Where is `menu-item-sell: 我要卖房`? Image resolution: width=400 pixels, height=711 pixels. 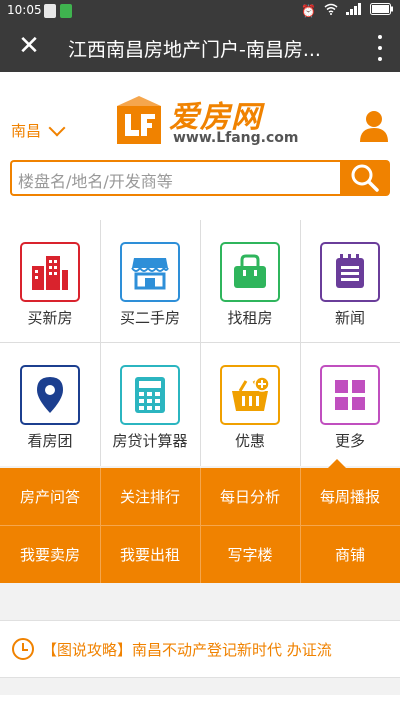 menu-item-sell: 我要卖房 is located at coordinates (50, 554).